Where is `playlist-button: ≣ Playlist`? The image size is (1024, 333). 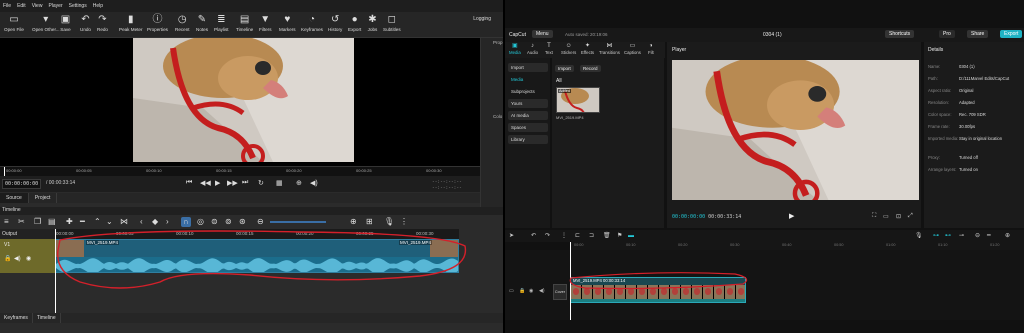 playlist-button: ≣ Playlist is located at coordinates (221, 23).